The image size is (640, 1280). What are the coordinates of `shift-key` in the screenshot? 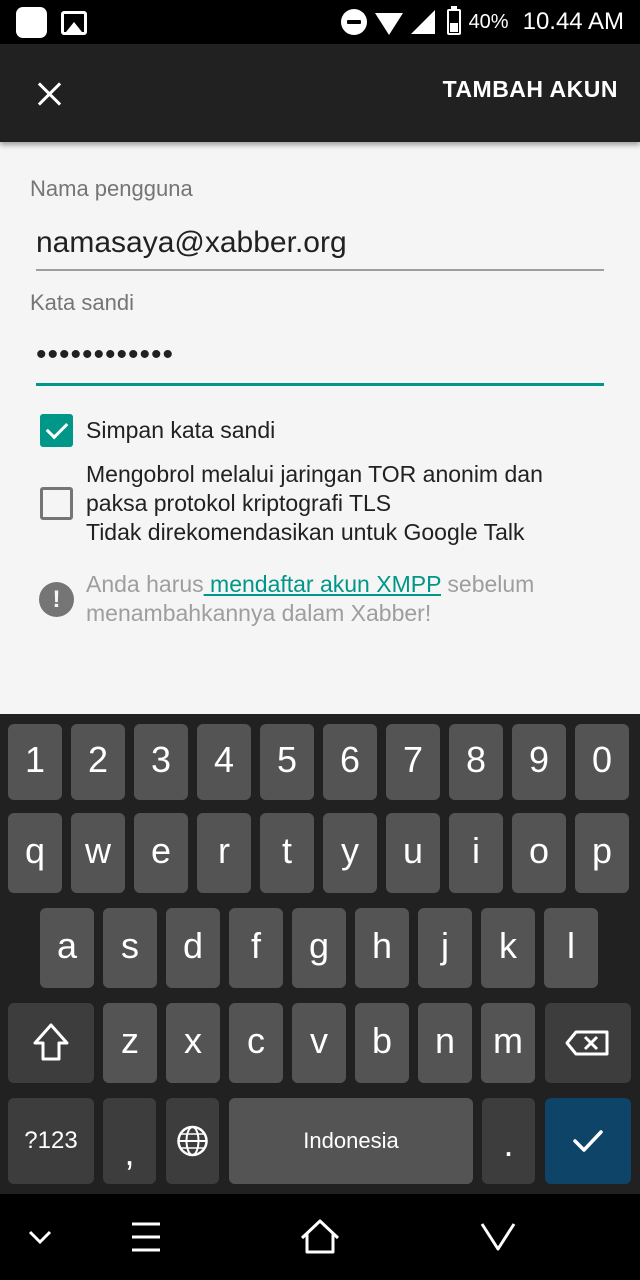 It's located at (51, 1043).